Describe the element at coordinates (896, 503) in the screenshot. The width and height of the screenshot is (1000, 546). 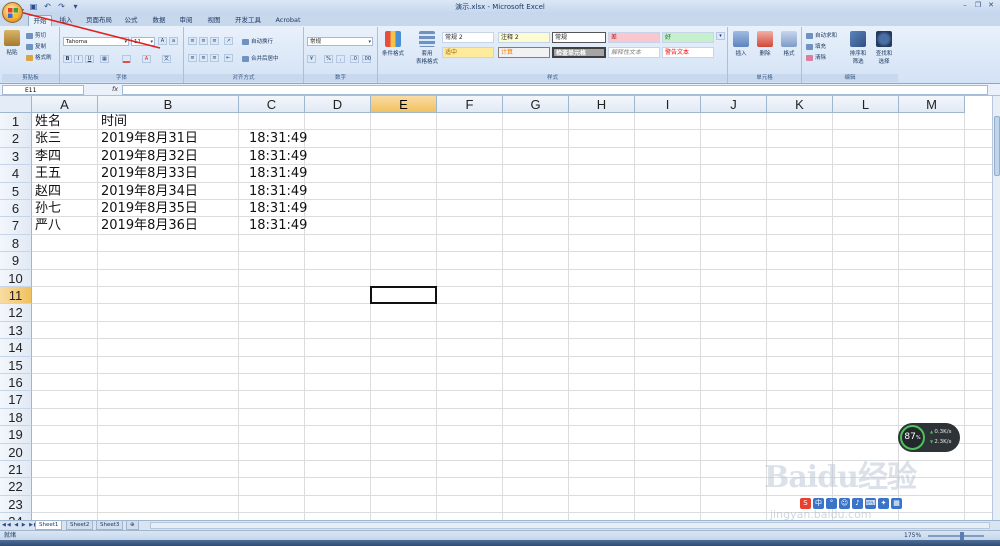
I see `ime-tools-icon: ▦` at that location.